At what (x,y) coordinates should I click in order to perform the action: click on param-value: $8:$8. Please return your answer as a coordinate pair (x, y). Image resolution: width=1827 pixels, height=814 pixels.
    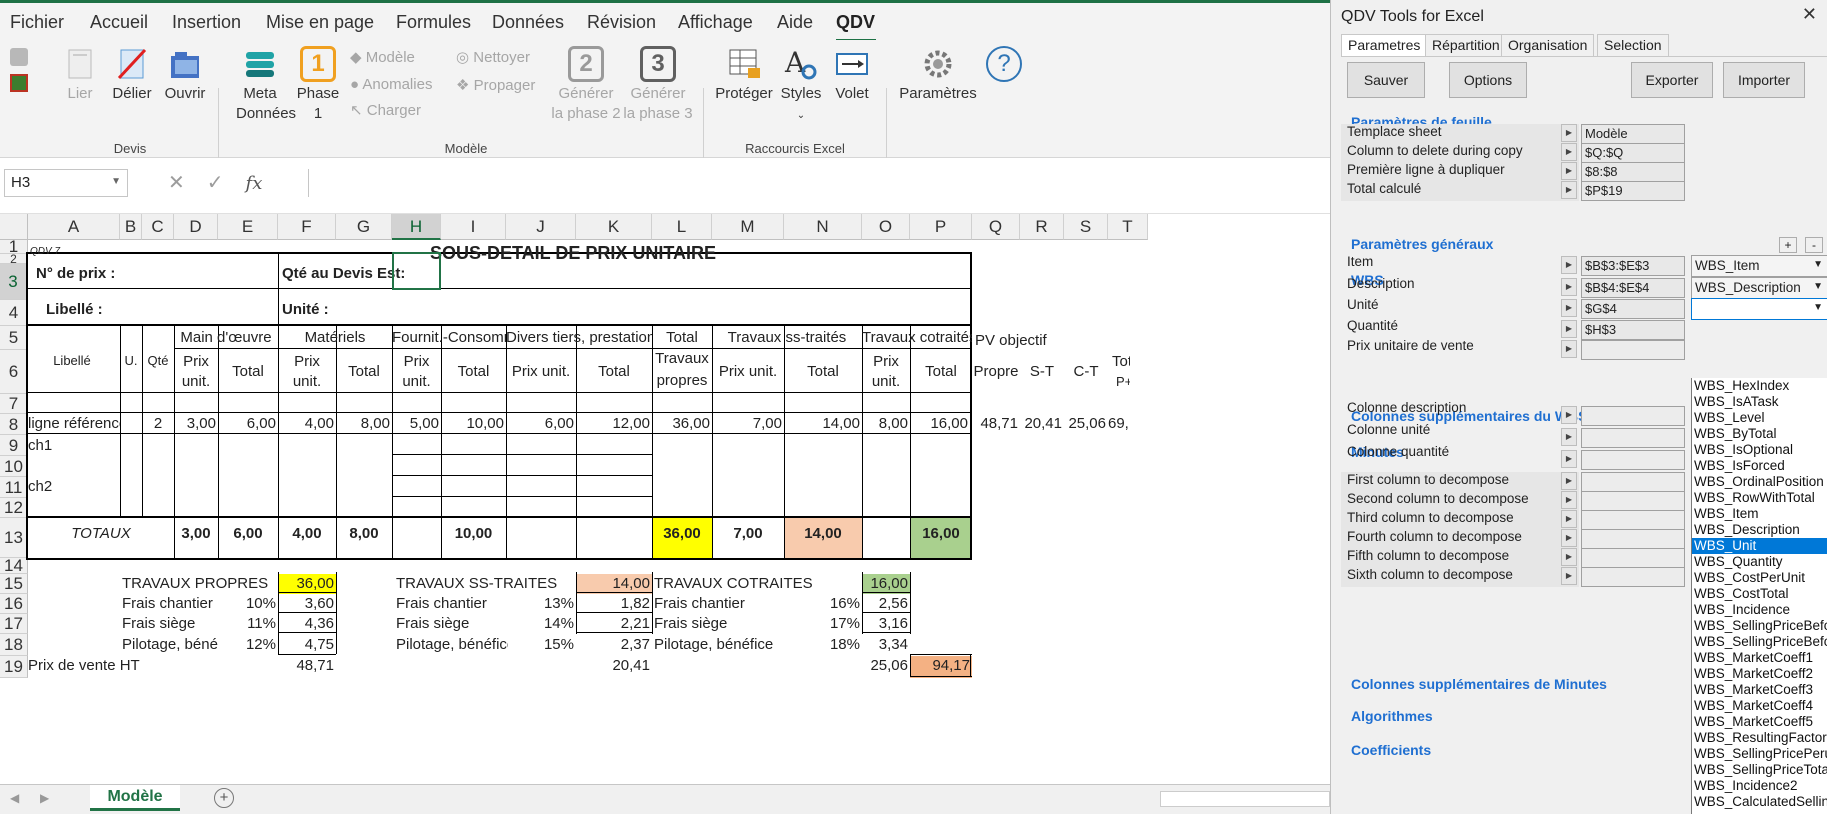
    Looking at the image, I should click on (1633, 172).